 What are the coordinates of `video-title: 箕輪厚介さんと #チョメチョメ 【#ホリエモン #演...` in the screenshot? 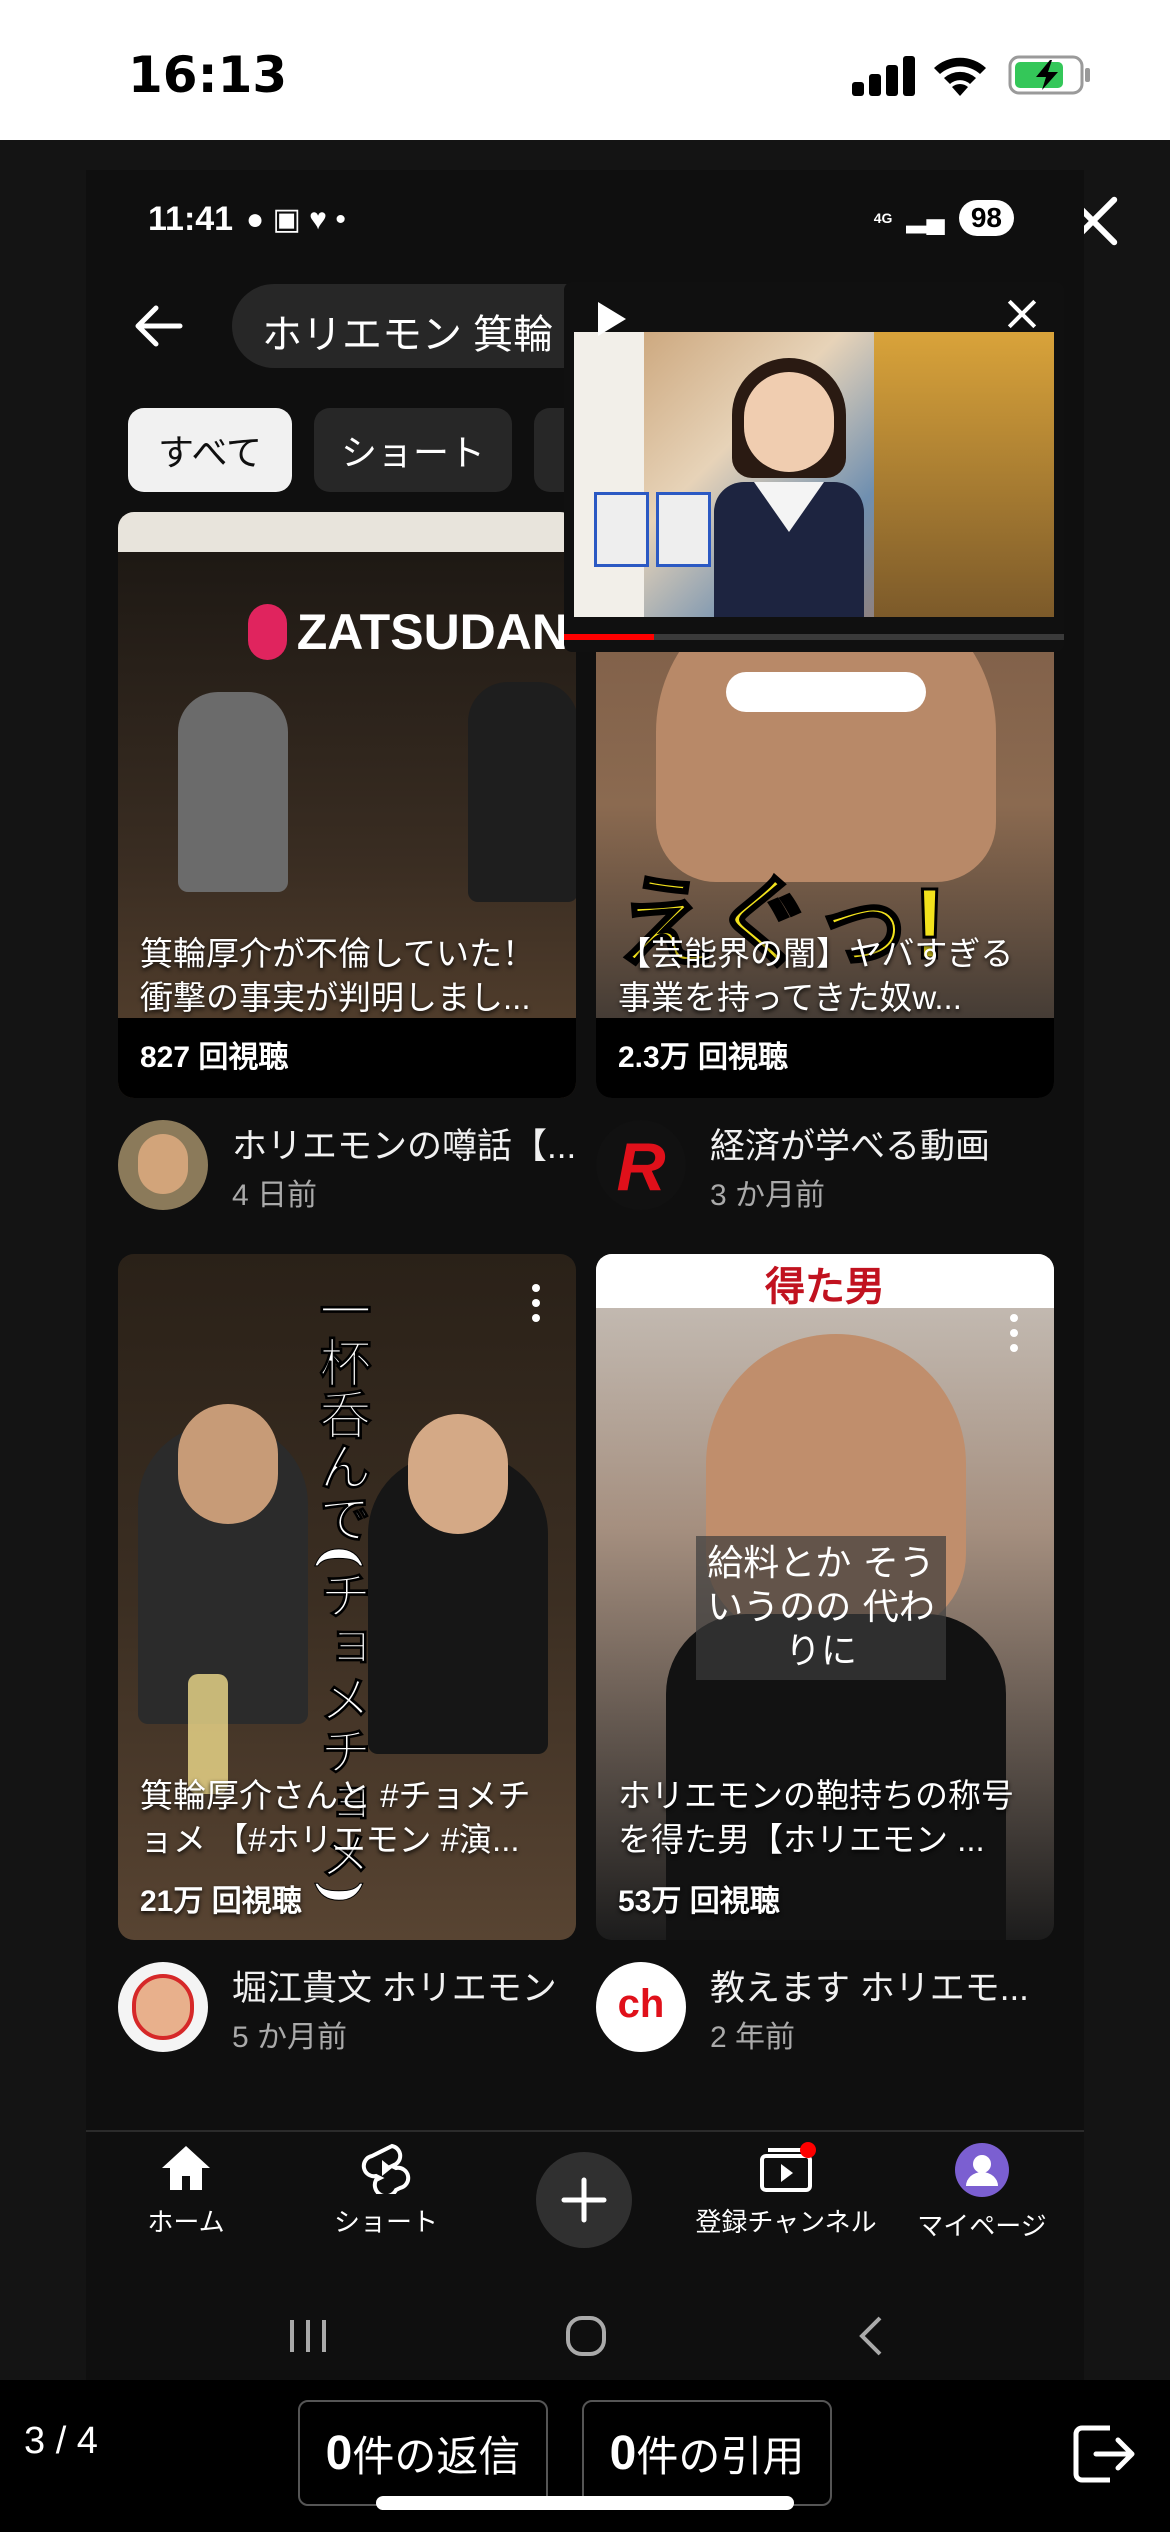 It's located at (335, 1817).